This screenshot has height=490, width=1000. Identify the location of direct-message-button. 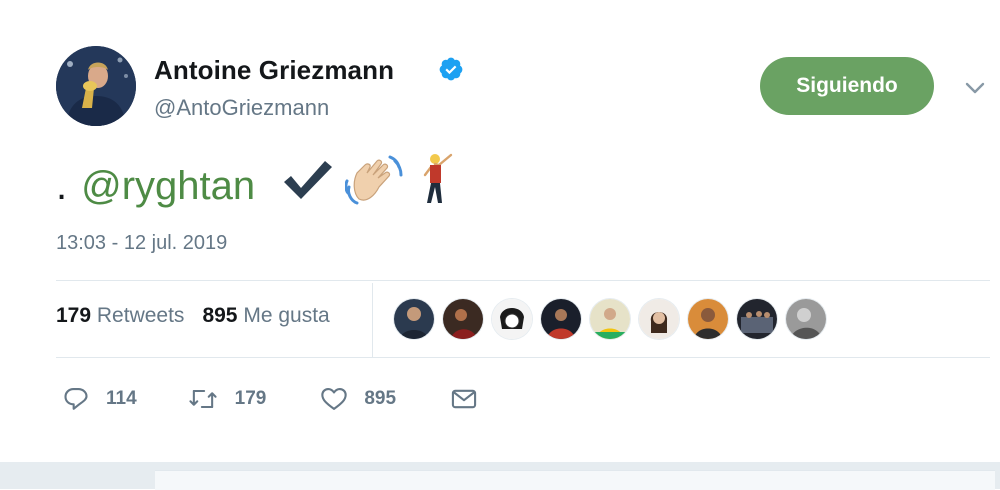
(464, 399).